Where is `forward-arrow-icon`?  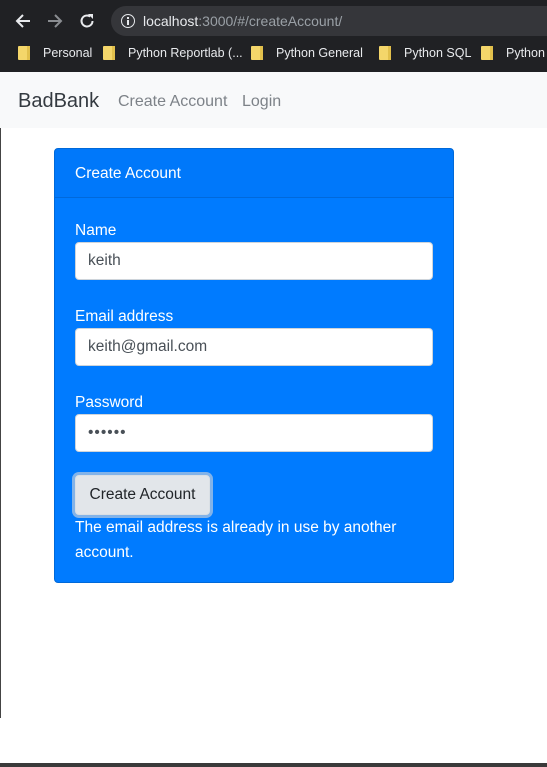 forward-arrow-icon is located at coordinates (55, 21).